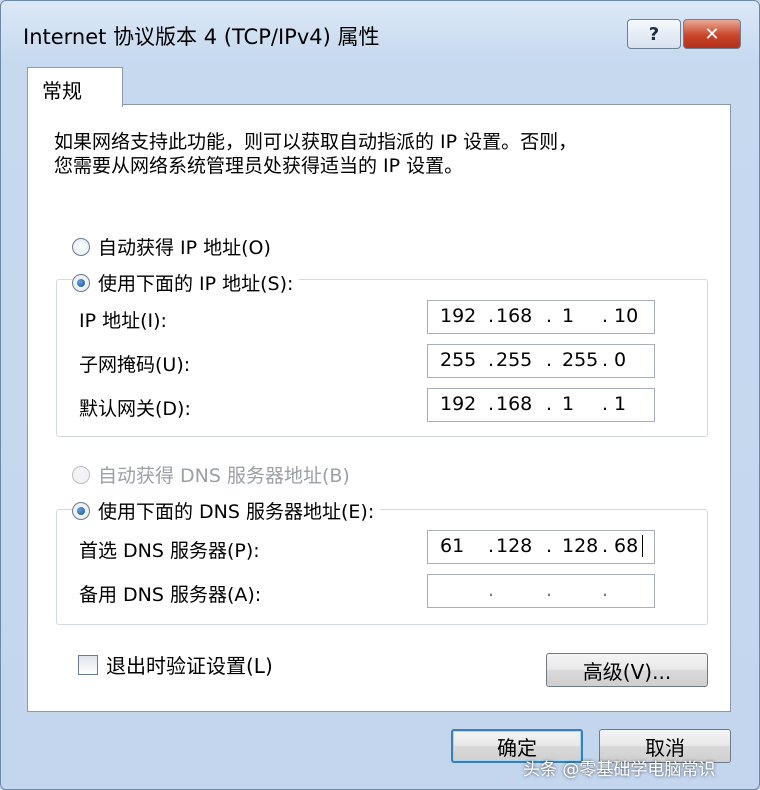  Describe the element at coordinates (259, 166) in the screenshot. I see `description-line-2: 您需要从网络系统管理员处获得适当的 IP 设置。` at that location.